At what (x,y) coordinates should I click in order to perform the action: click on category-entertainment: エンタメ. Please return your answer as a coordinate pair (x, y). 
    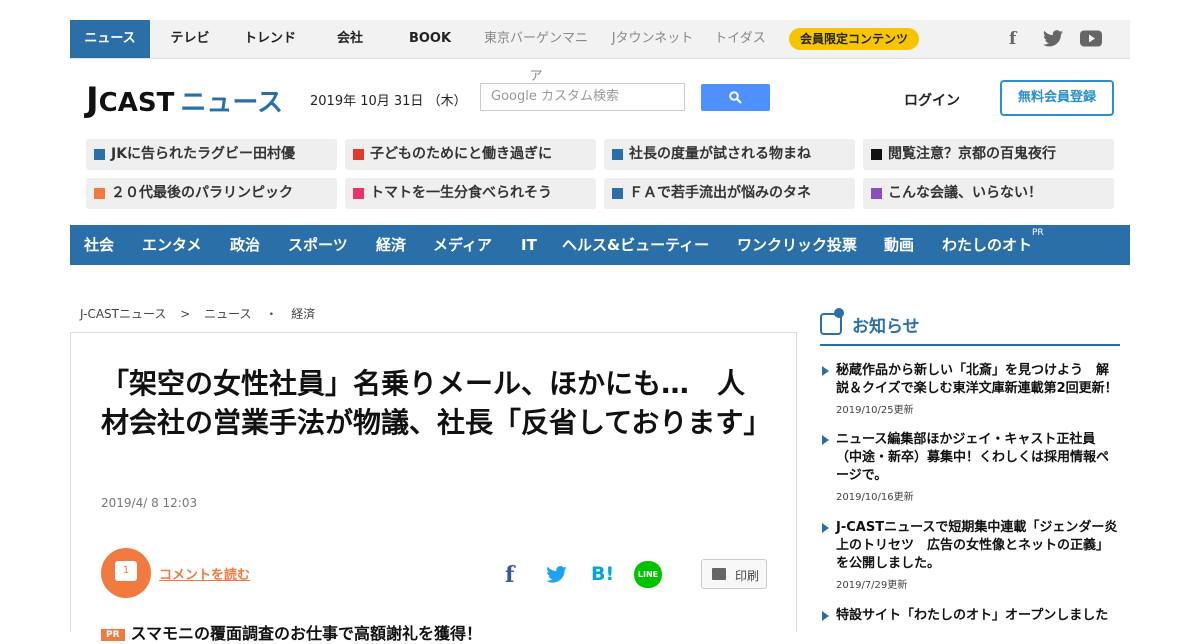
    Looking at the image, I should click on (172, 245).